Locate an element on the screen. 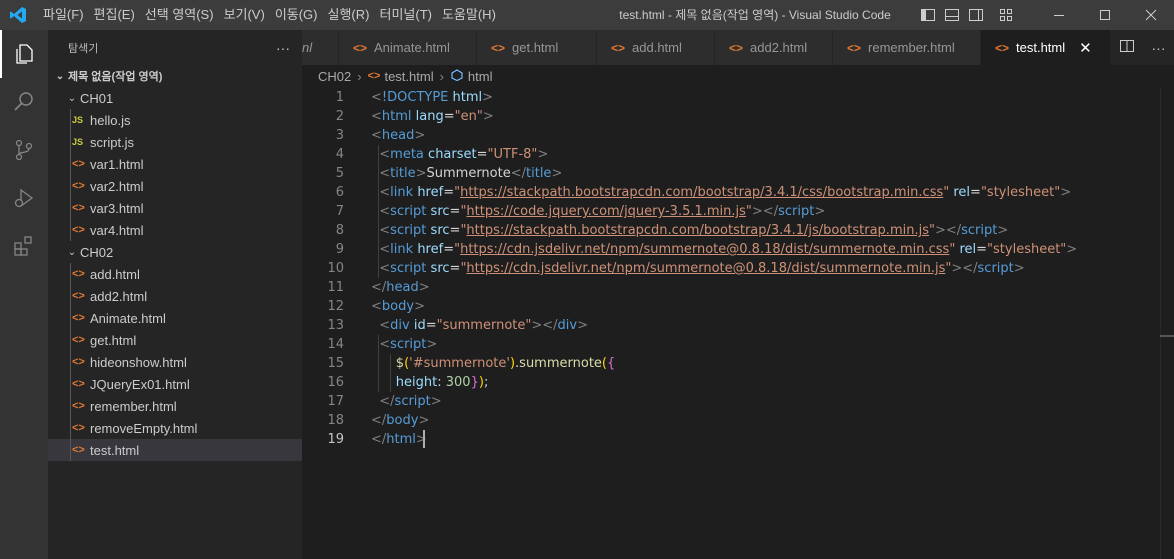 The image size is (1174, 559). explorer-icon is located at coordinates (24, 54).